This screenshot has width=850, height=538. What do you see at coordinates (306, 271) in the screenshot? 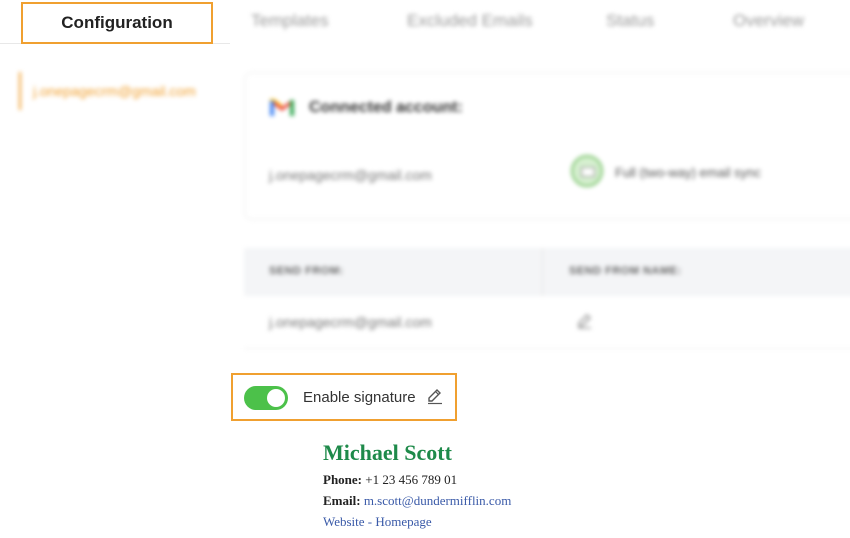
I see `column-header-send-from: SEND FROM:` at bounding box center [306, 271].